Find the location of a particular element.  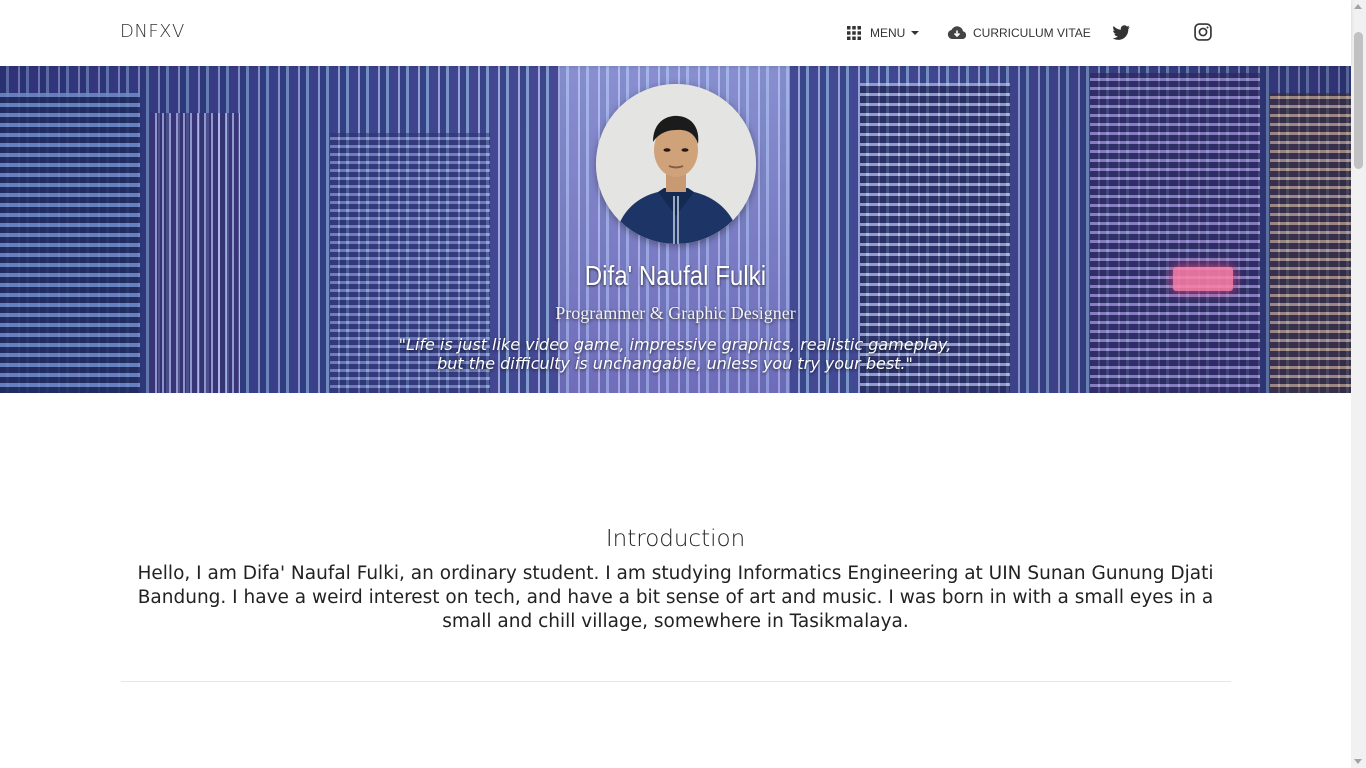

curriculum-vitae-label: CURRICULUM VITAE is located at coordinates (1032, 33).